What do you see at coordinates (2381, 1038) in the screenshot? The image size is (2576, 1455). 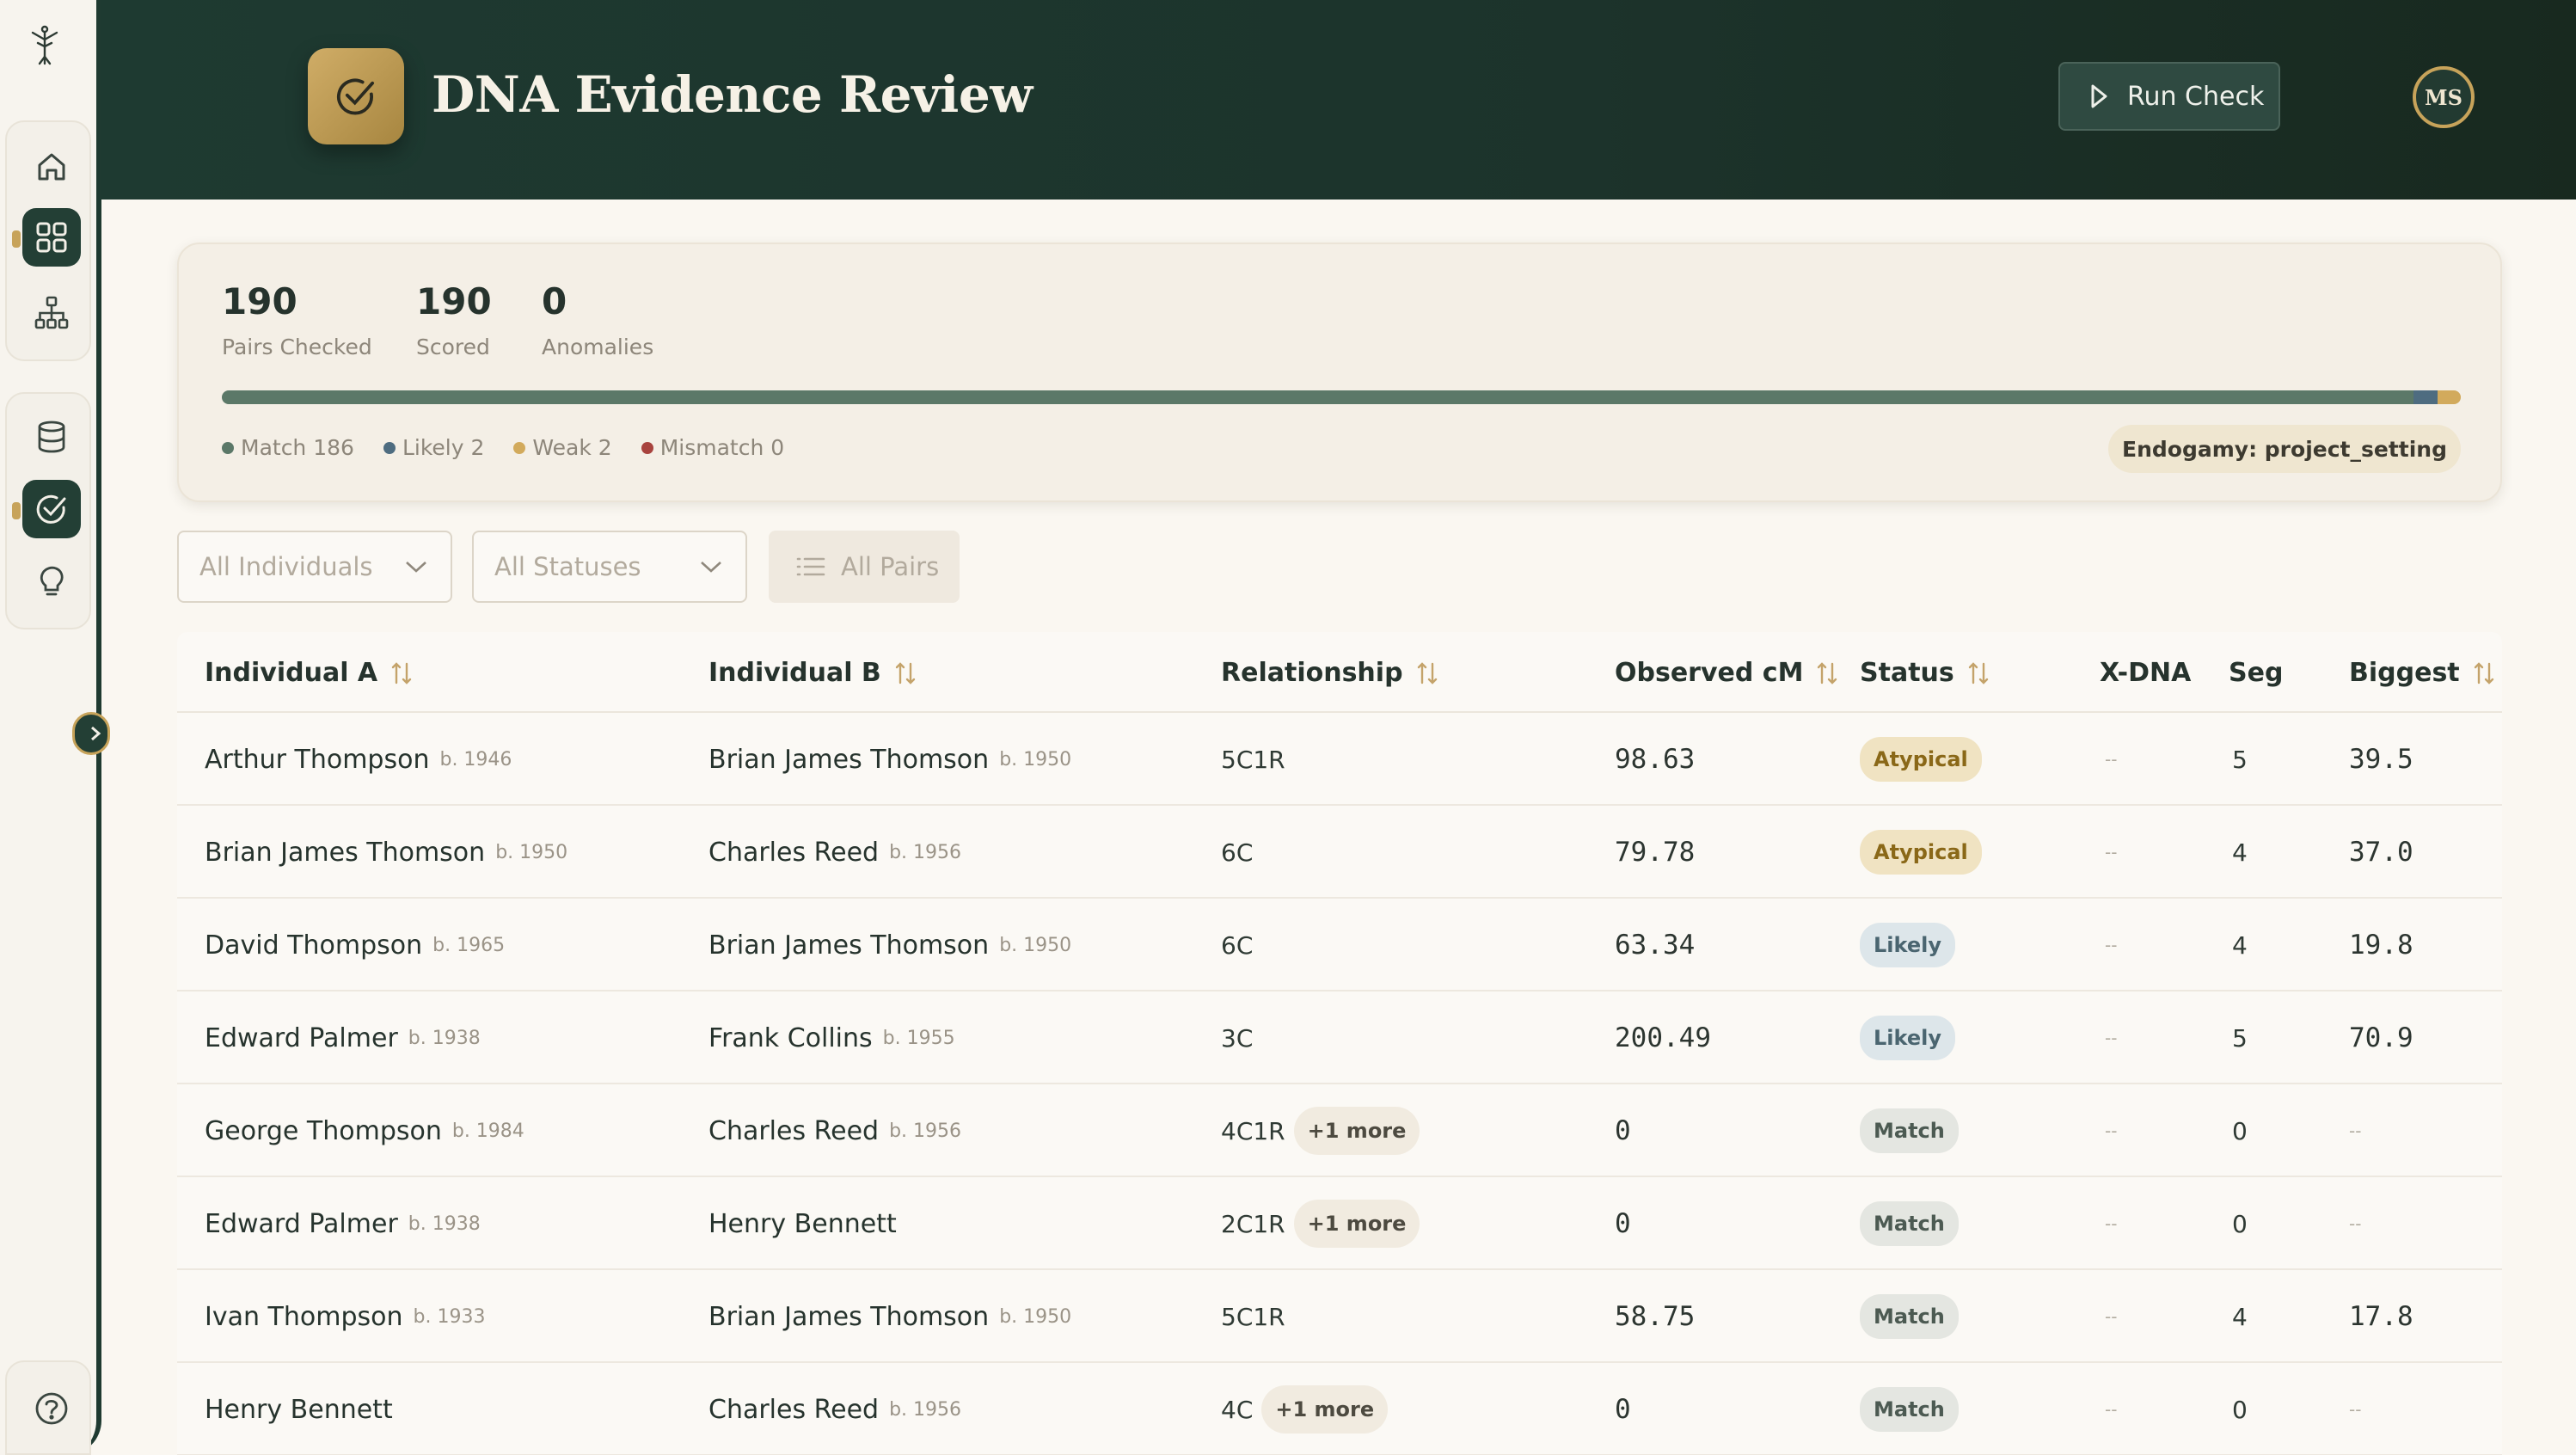 I see `biggest-value: 70.9` at bounding box center [2381, 1038].